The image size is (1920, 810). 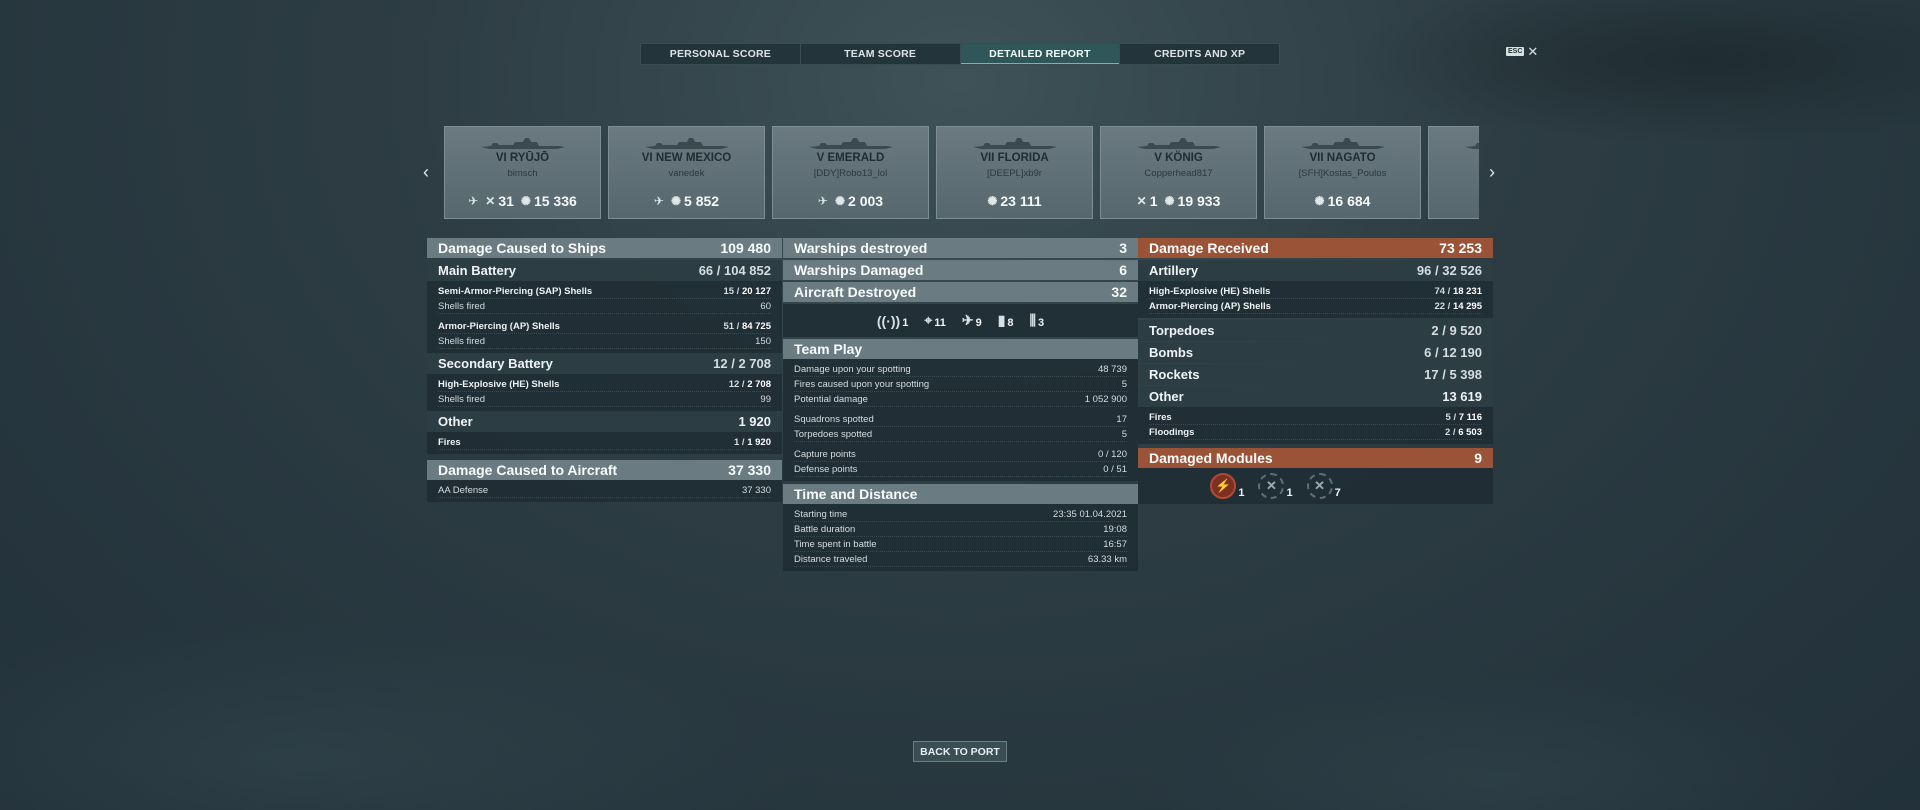 What do you see at coordinates (1021, 201) in the screenshot?
I see `ship-stat-value: 23 111` at bounding box center [1021, 201].